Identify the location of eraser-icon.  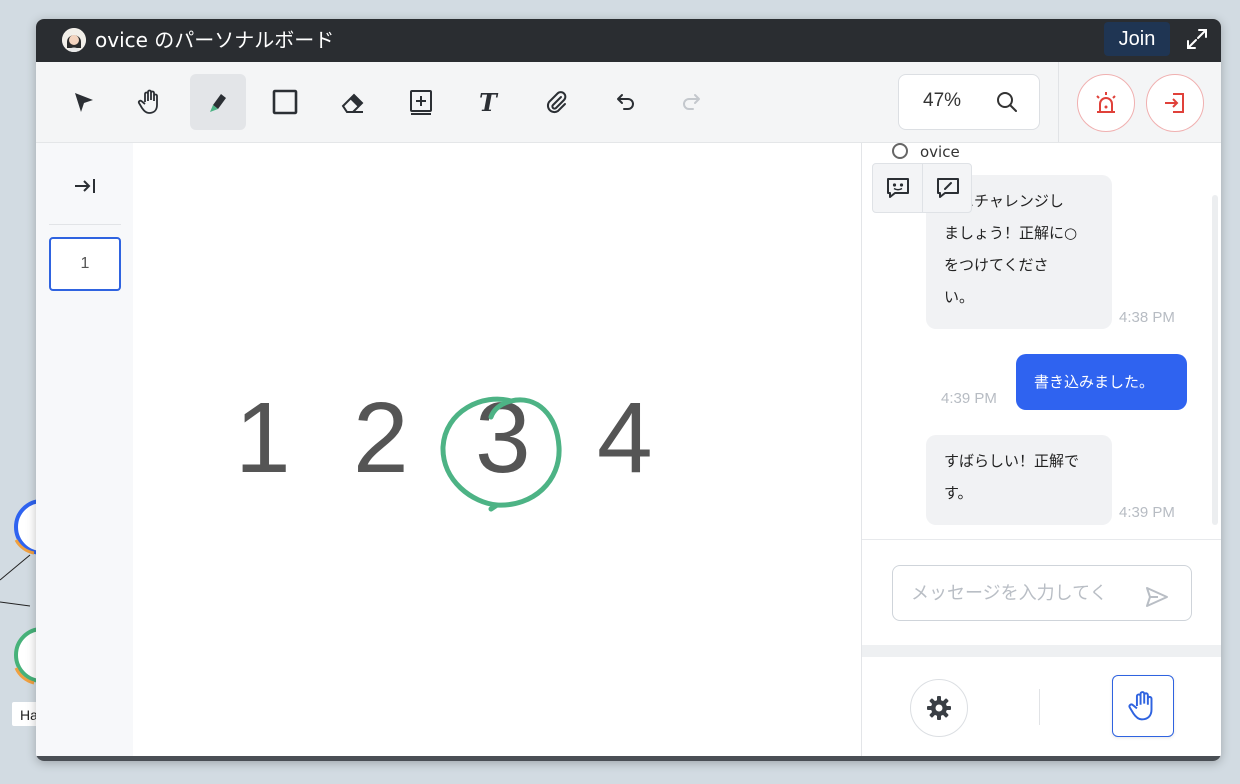
(352, 103).